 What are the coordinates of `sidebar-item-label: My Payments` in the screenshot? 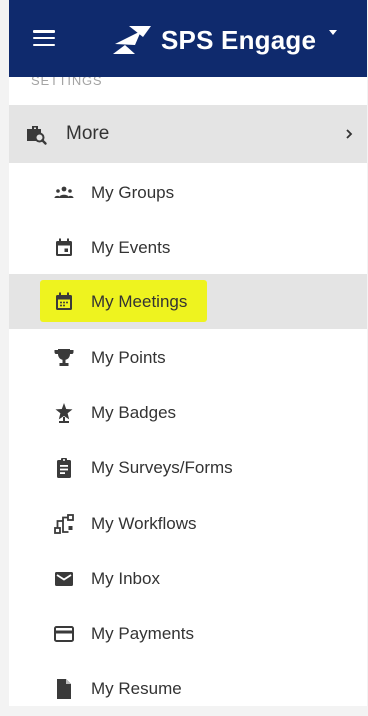 It's located at (142, 633).